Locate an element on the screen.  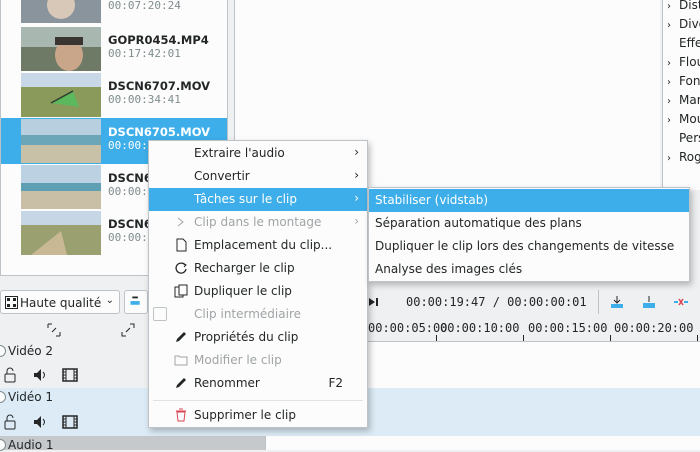
grid-icon is located at coordinates (11, 302).